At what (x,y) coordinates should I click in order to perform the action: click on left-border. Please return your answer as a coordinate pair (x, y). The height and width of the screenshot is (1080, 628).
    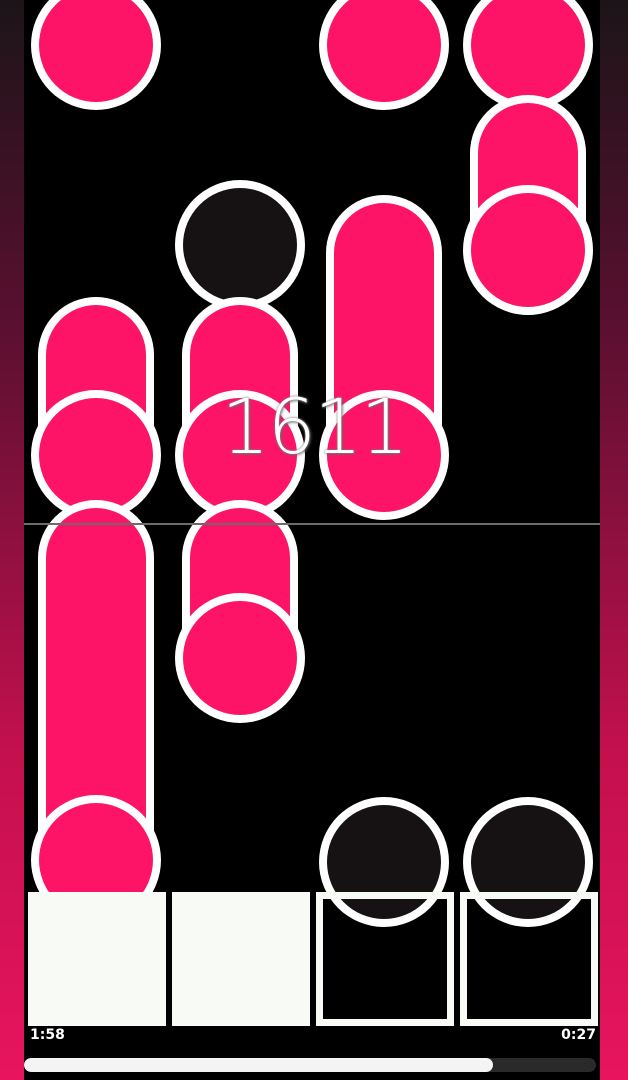
    Looking at the image, I should click on (12, 540).